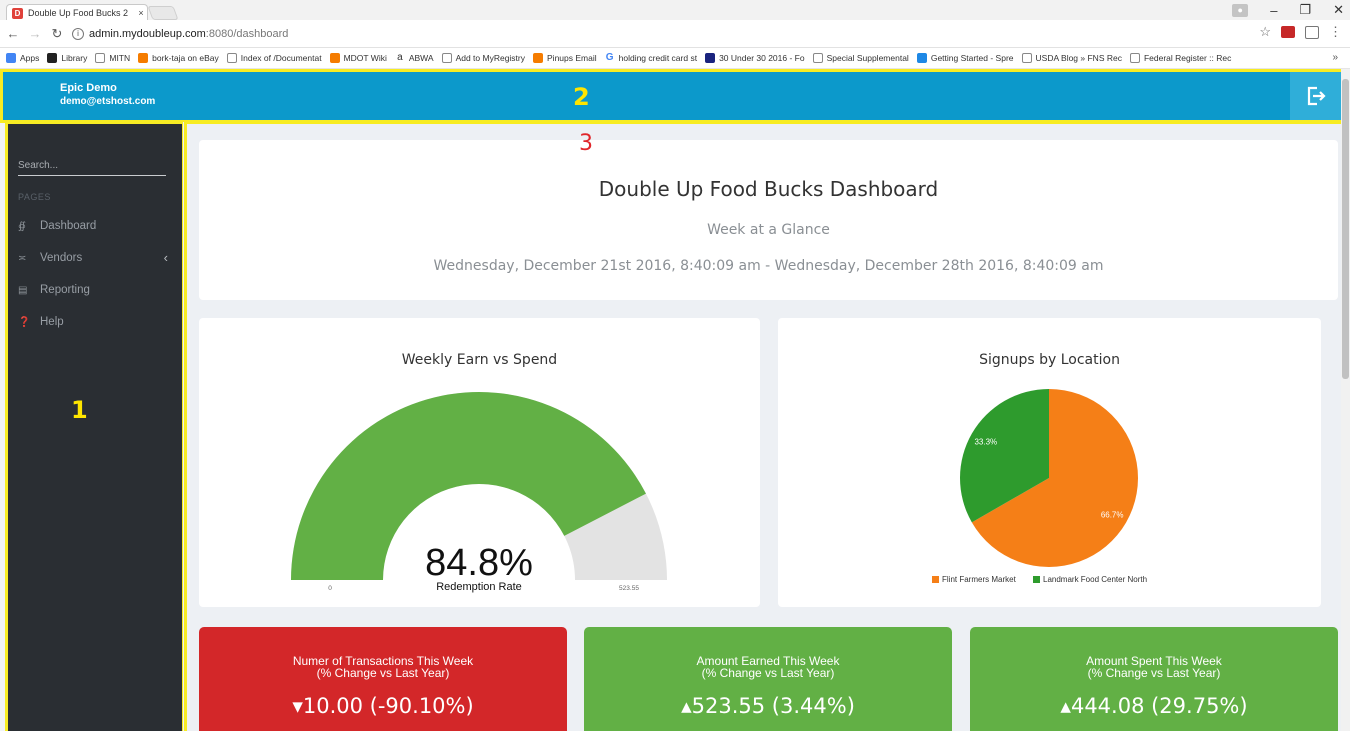 This screenshot has height=731, width=1350. What do you see at coordinates (565, 58) in the screenshot?
I see `bookmark-pinups-email: Pinups Email` at bounding box center [565, 58].